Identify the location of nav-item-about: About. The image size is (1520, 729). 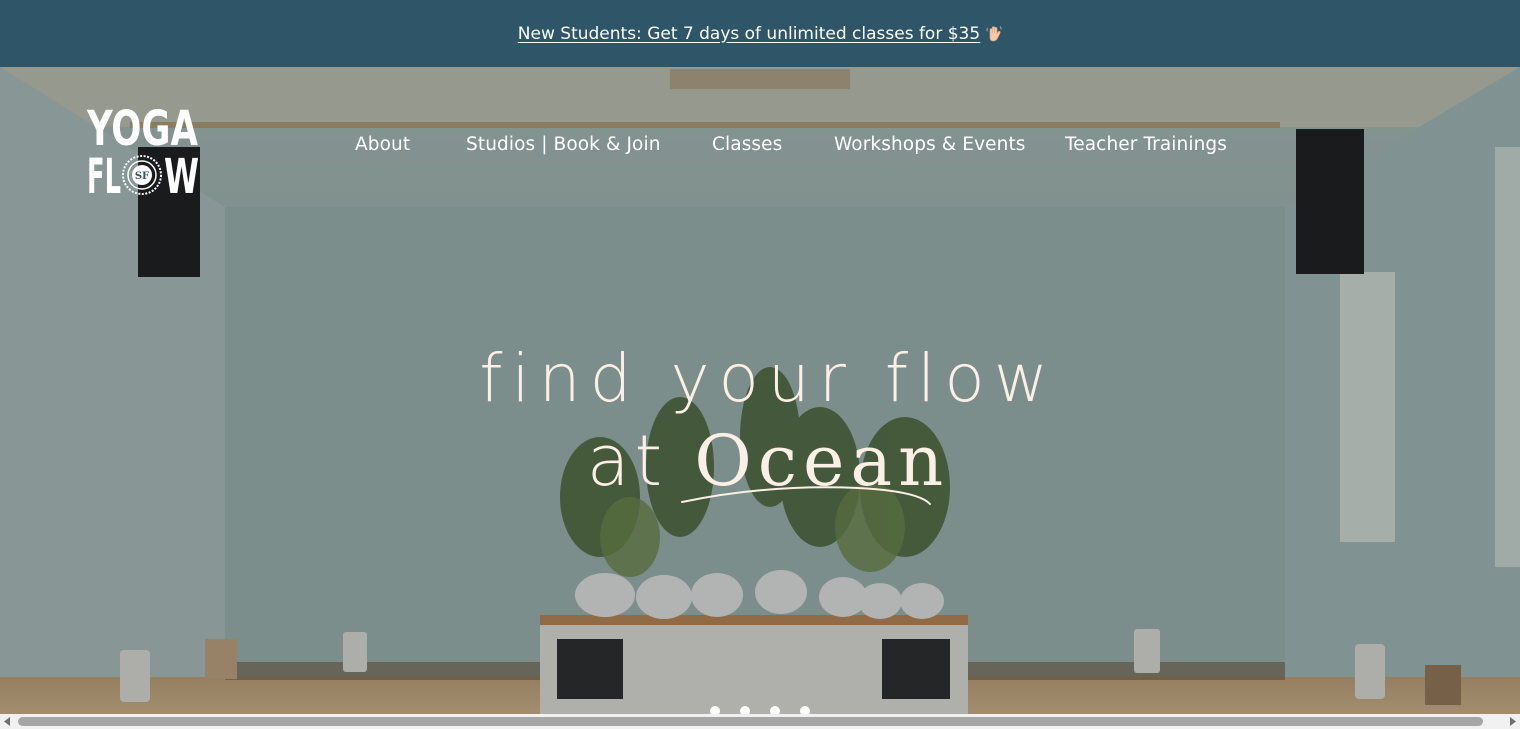
(382, 144).